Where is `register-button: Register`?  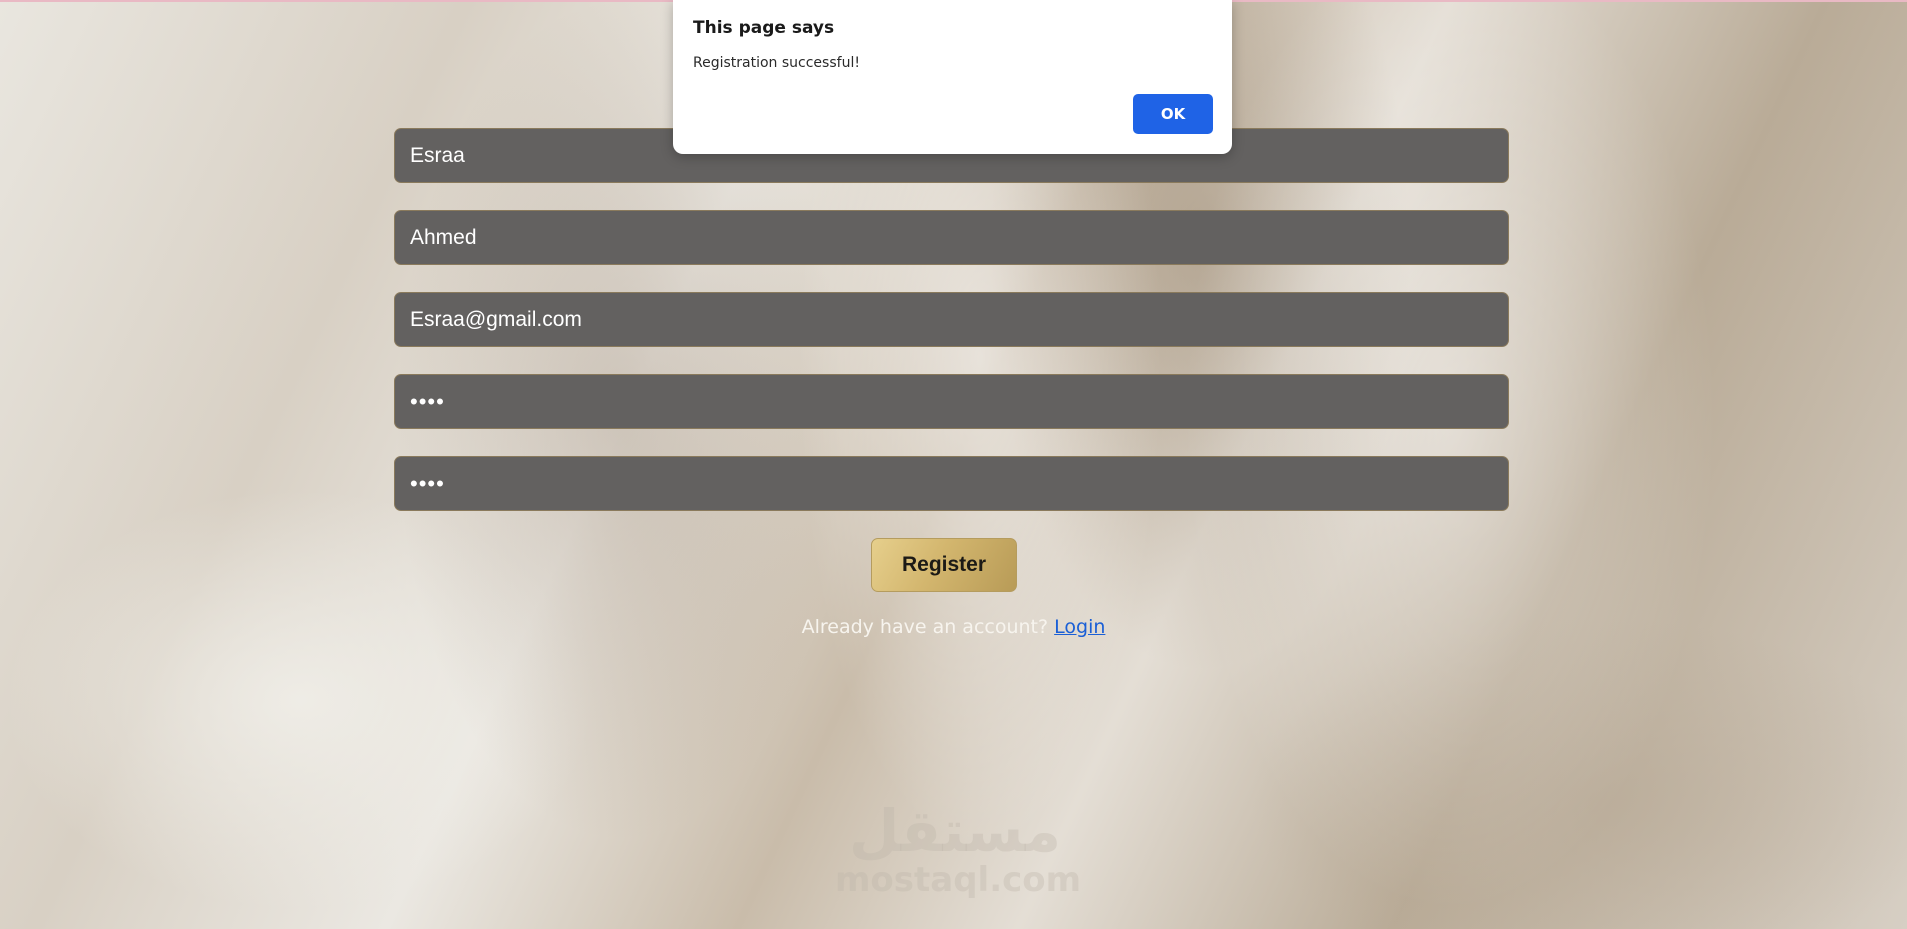 register-button: Register is located at coordinates (944, 565).